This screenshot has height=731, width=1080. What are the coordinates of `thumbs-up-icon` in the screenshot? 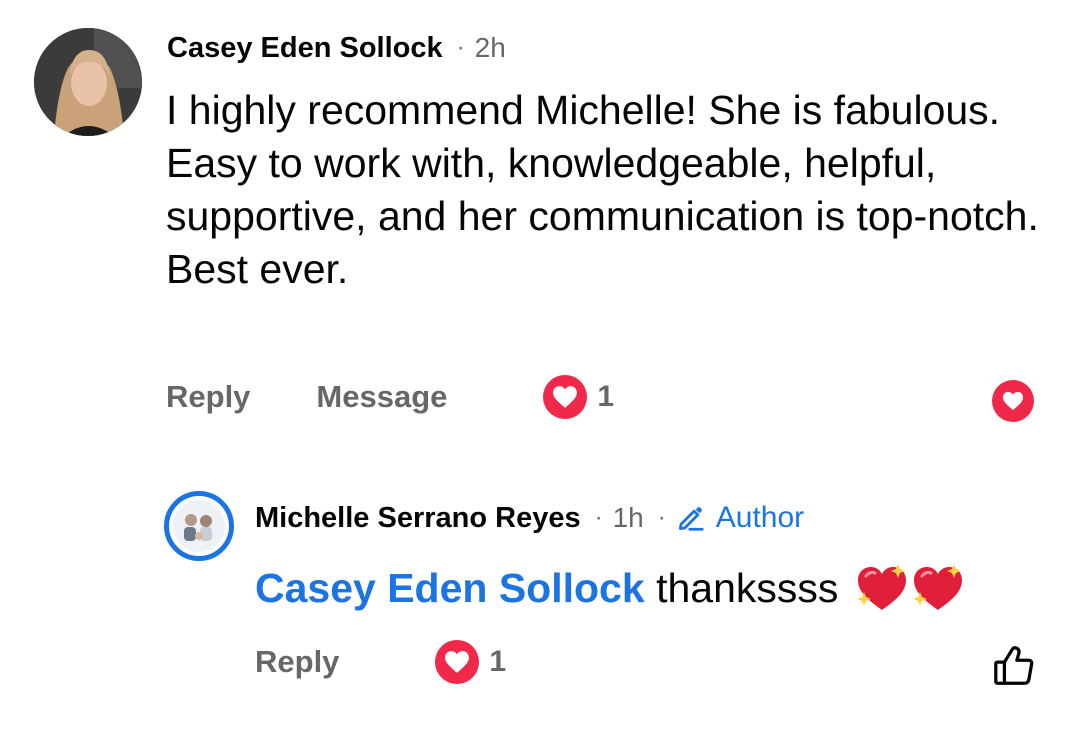 It's located at (1014, 666).